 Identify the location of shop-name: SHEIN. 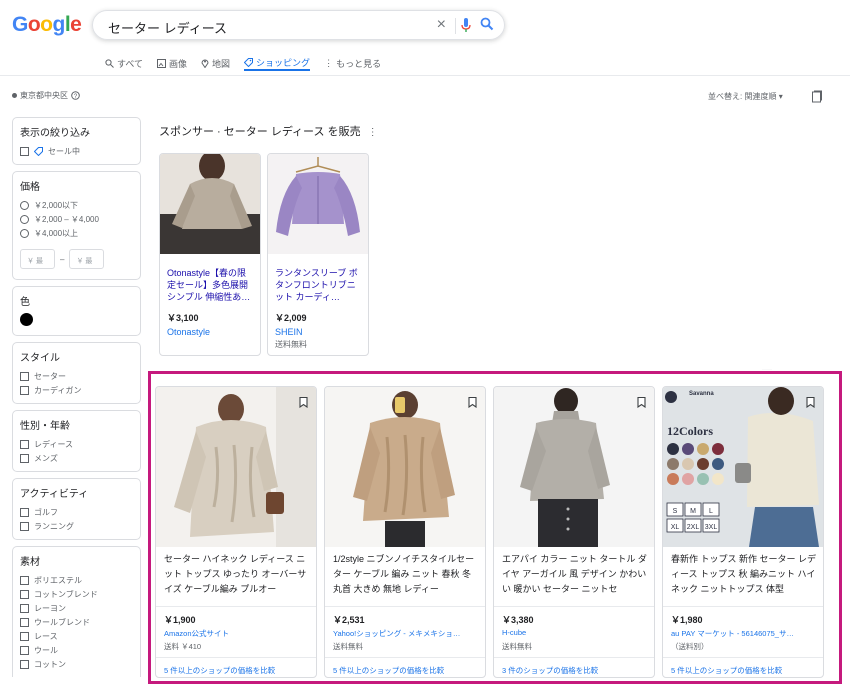
(318, 330).